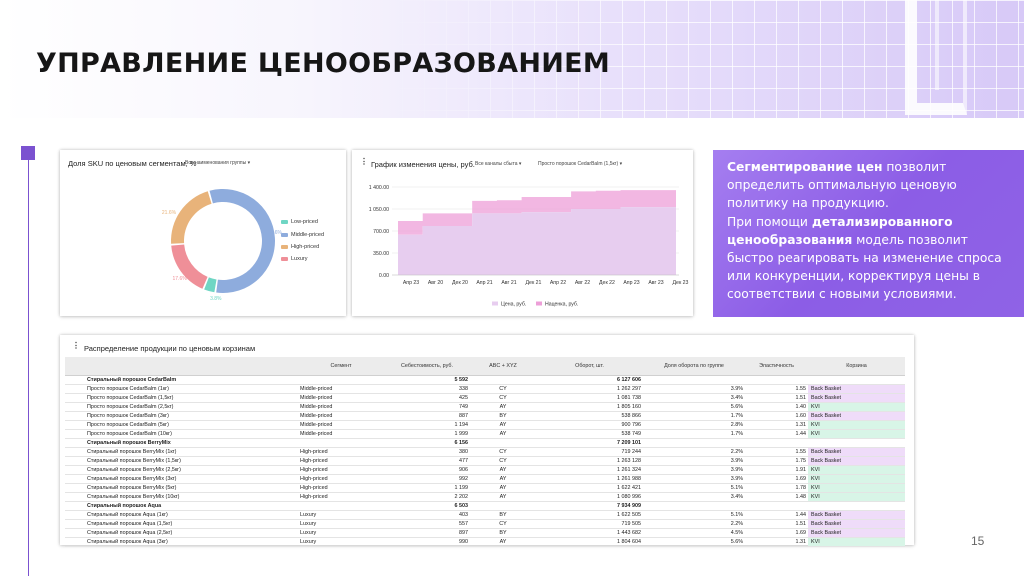  What do you see at coordinates (323, 63) in the screenshot?
I see `page-title: УПРАВЛЕНИЕ ЦЕНООБРАЗОВАНИЕМ` at bounding box center [323, 63].